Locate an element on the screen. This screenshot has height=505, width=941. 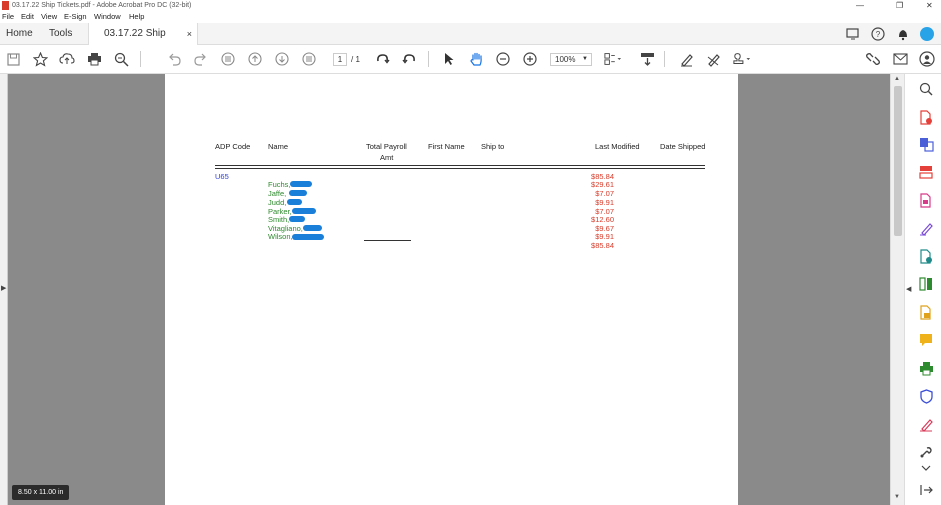
collapse-right-panel-icon: ◀ is located at coordinates (908, 289).